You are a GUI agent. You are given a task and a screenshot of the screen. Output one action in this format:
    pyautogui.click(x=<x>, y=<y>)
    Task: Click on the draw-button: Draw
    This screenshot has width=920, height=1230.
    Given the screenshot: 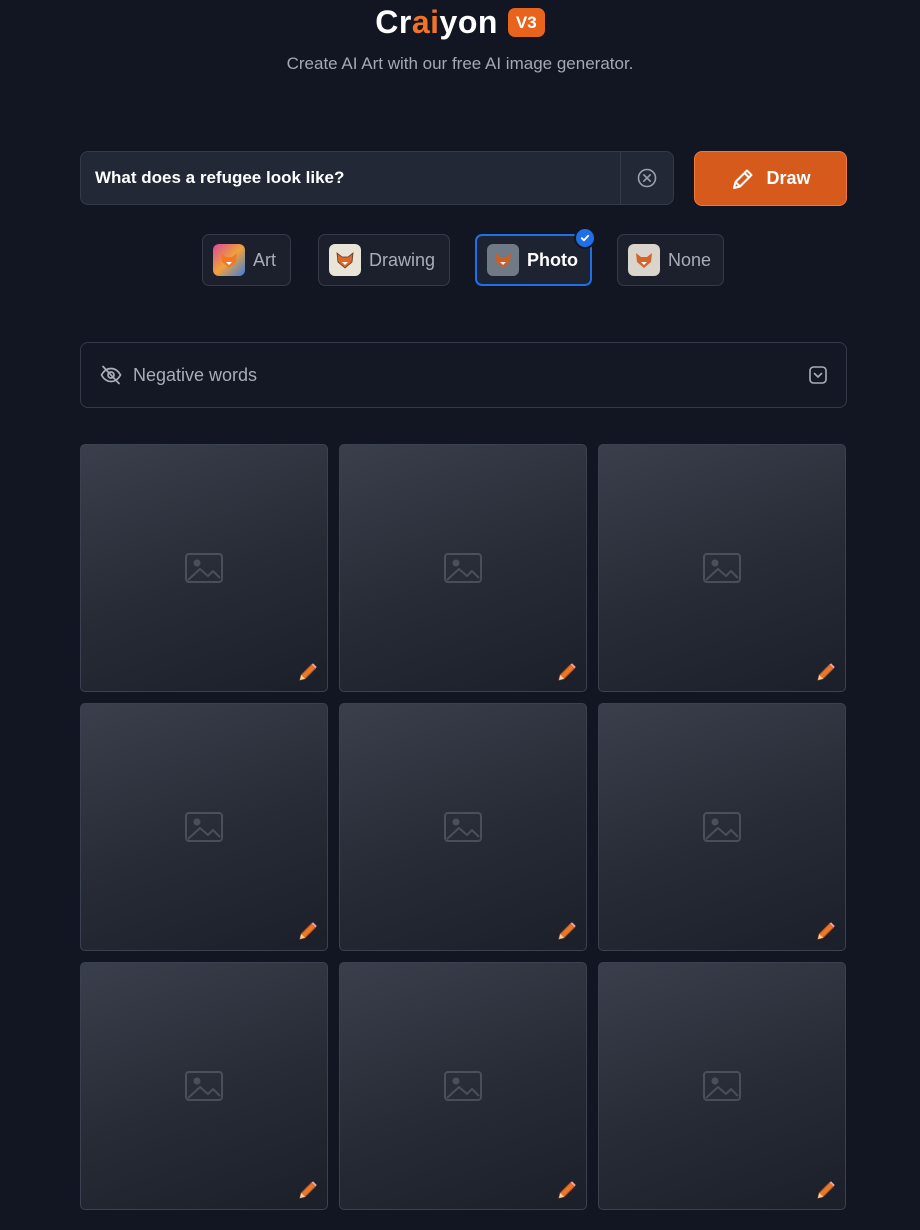 What is the action you would take?
    pyautogui.click(x=770, y=178)
    